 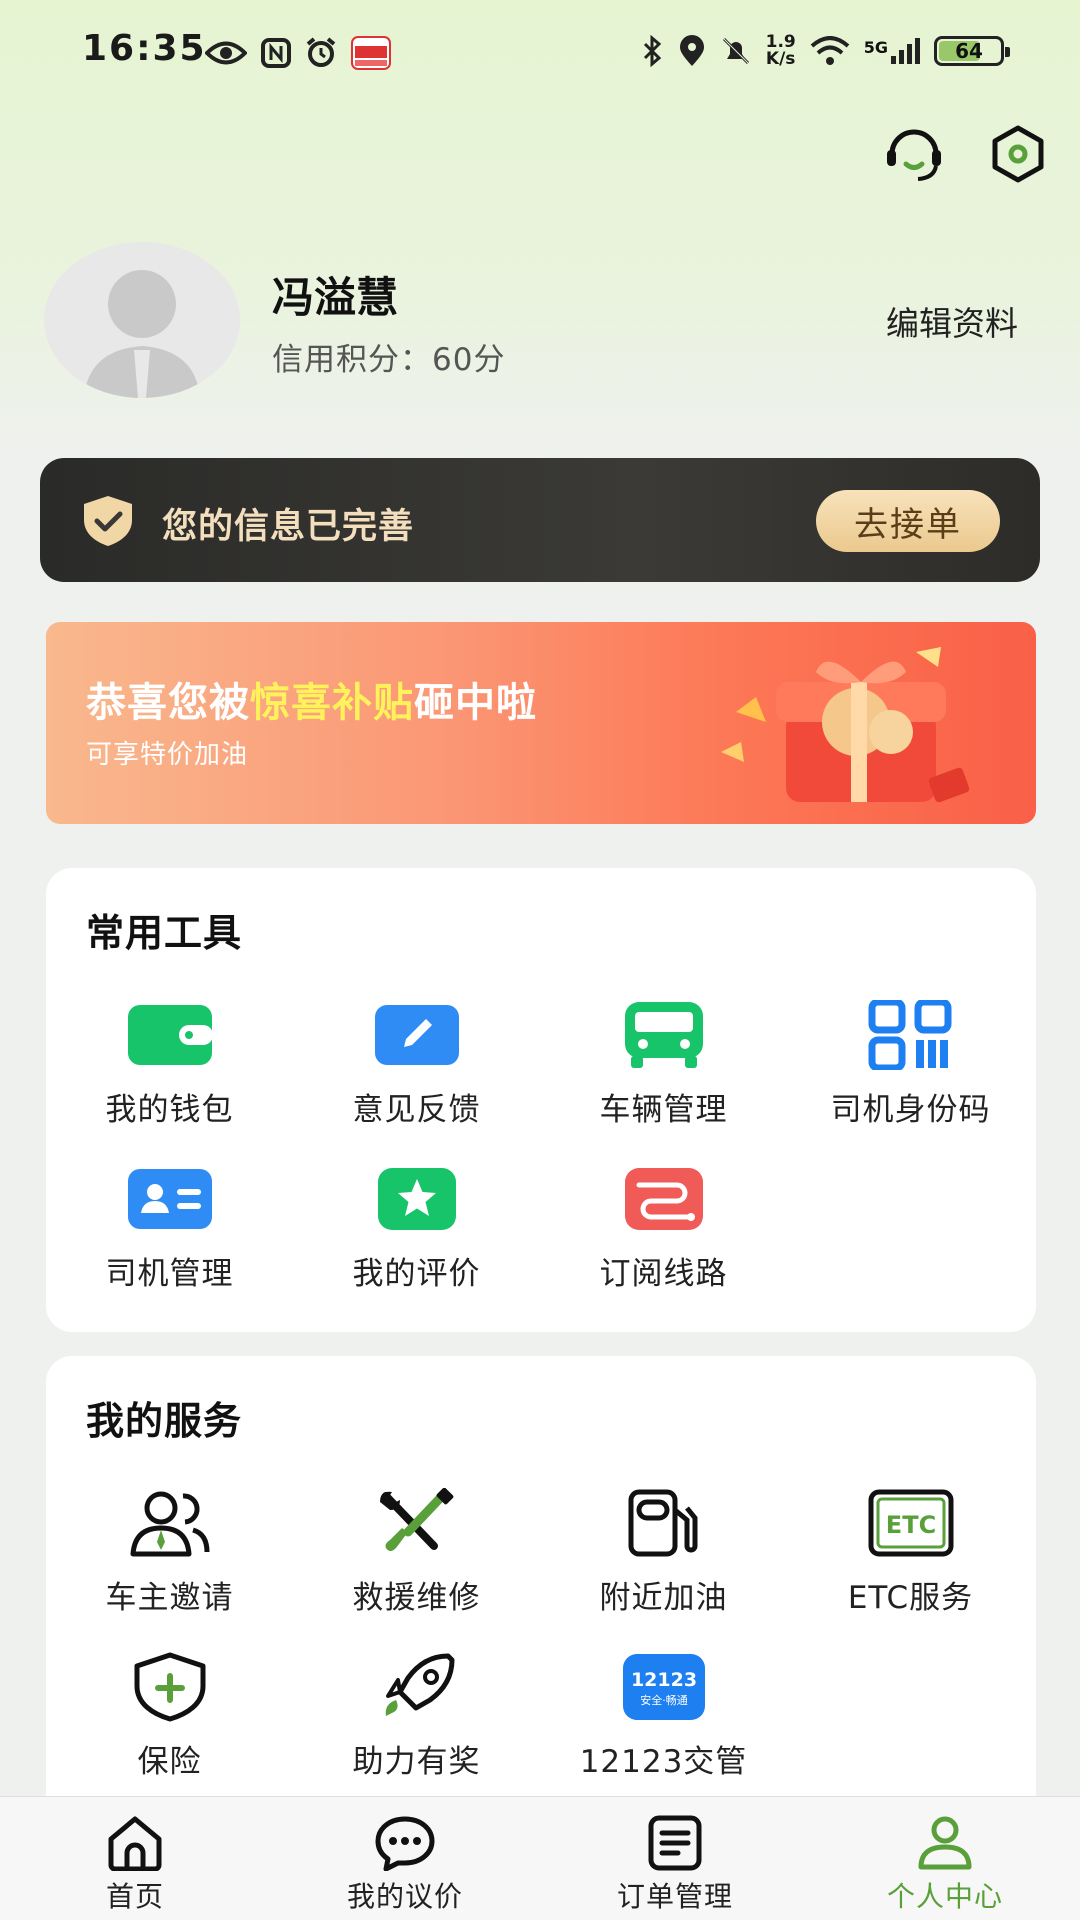 I want to click on tool-label: 司机管理, so click(x=169, y=1274).